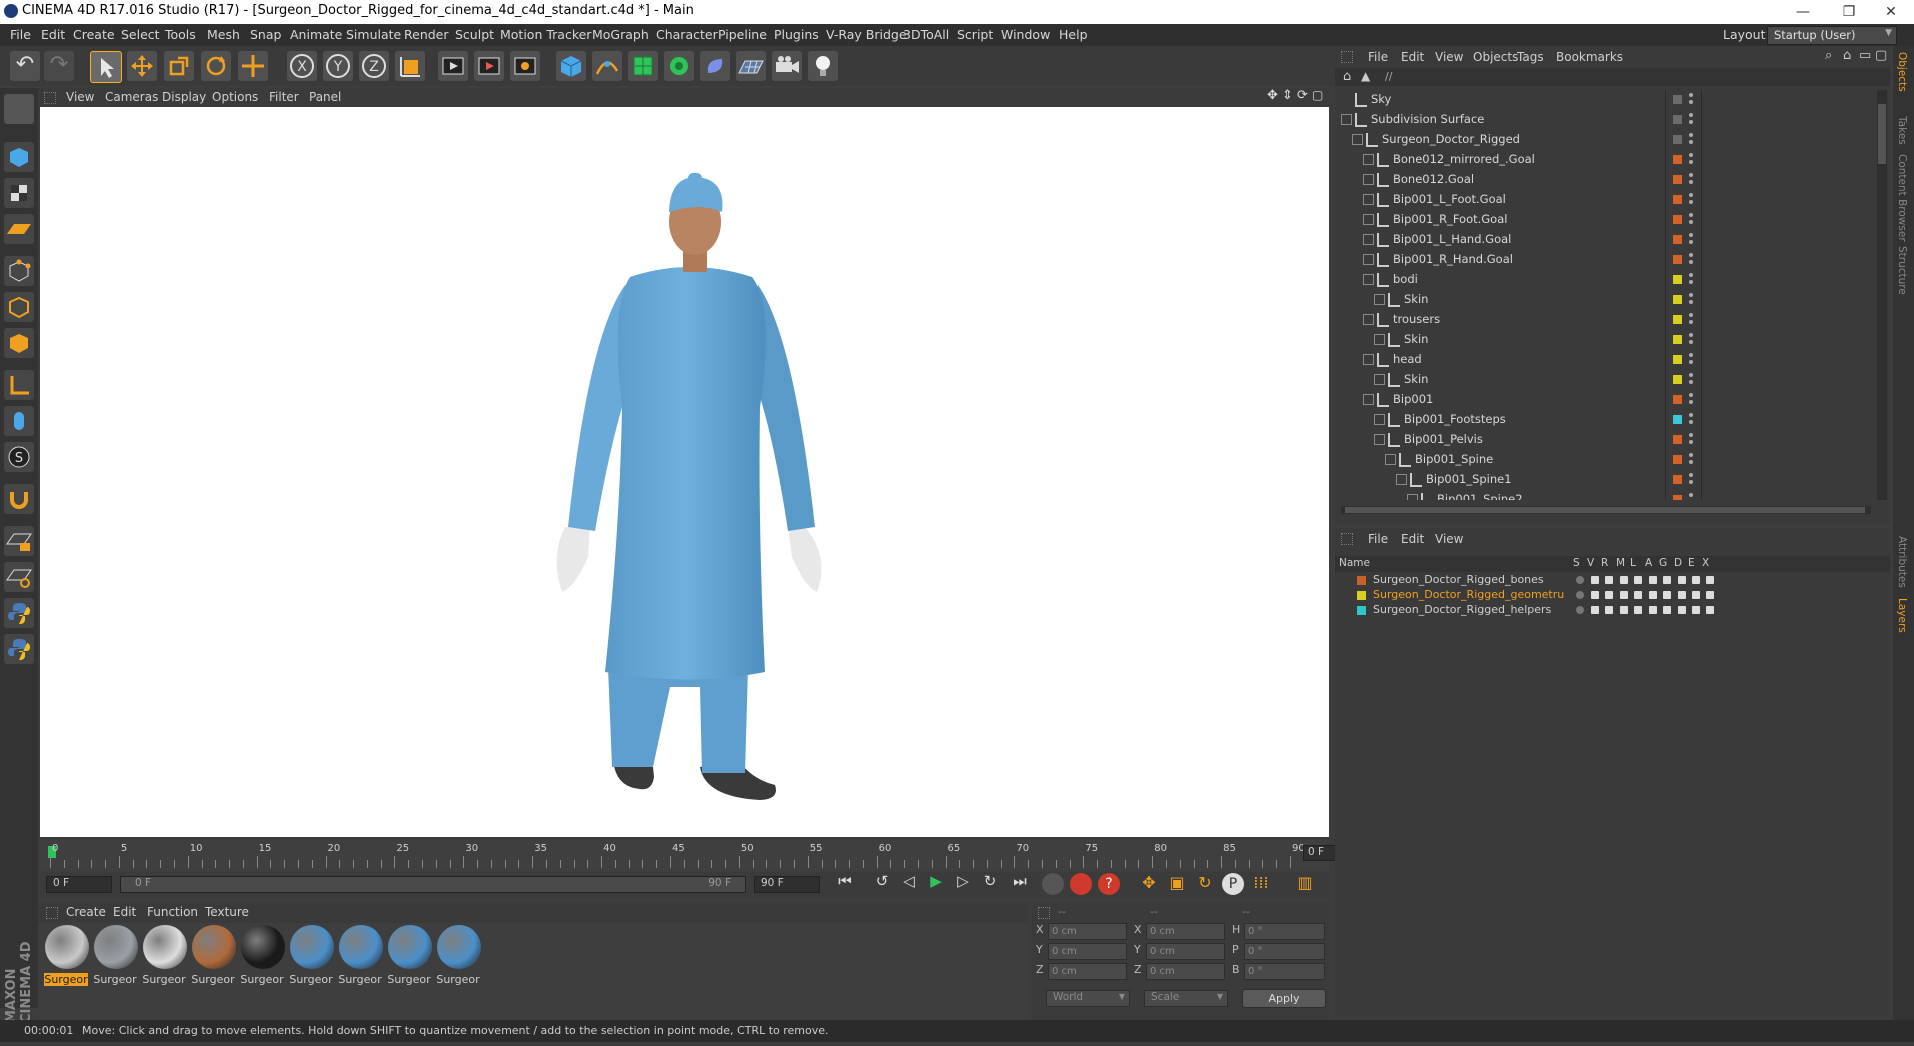 The width and height of the screenshot is (1914, 1046). Describe the element at coordinates (235, 97) in the screenshot. I see `viewport-menu-options: Options` at that location.